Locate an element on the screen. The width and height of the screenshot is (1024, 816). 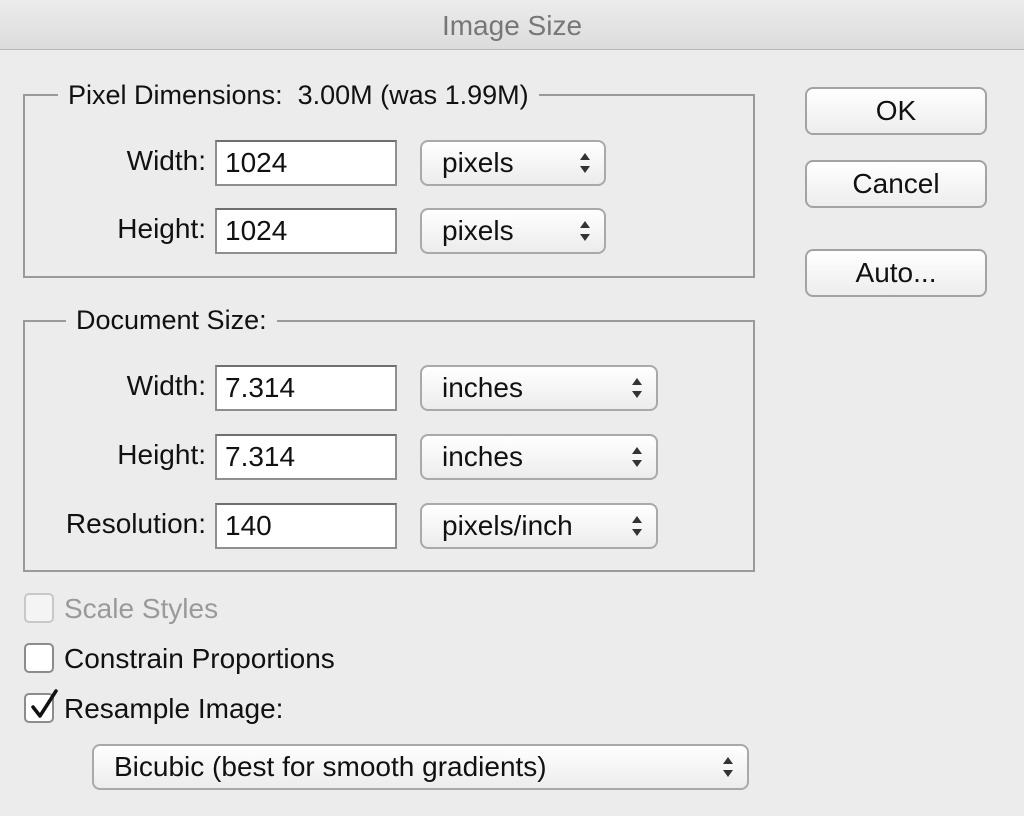
pixel-height-unit-value: pixels is located at coordinates (478, 230).